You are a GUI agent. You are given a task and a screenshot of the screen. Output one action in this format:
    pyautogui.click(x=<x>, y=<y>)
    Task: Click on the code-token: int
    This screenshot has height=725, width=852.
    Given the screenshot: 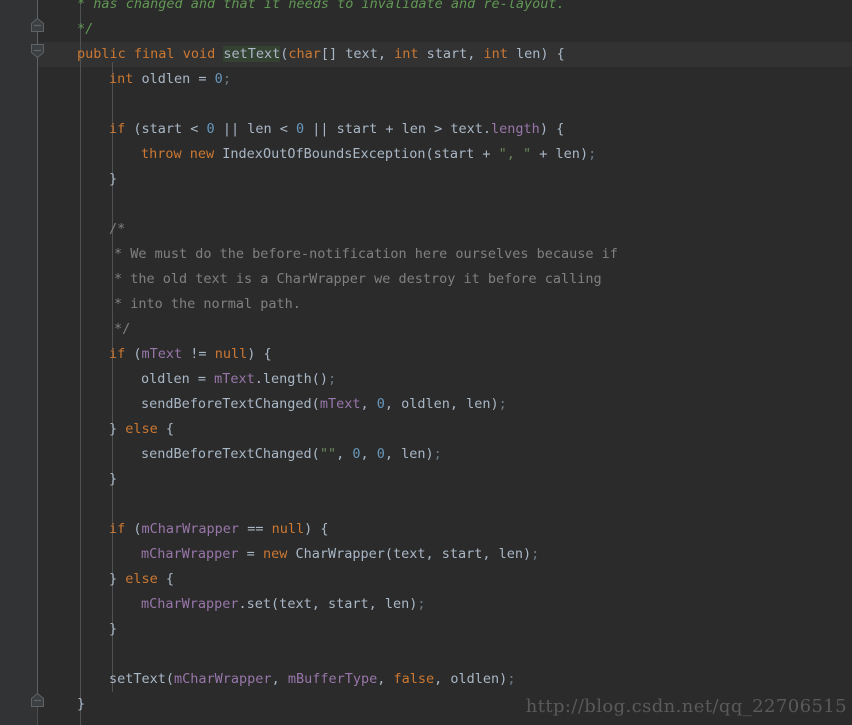 What is the action you would take?
    pyautogui.click(x=406, y=54)
    